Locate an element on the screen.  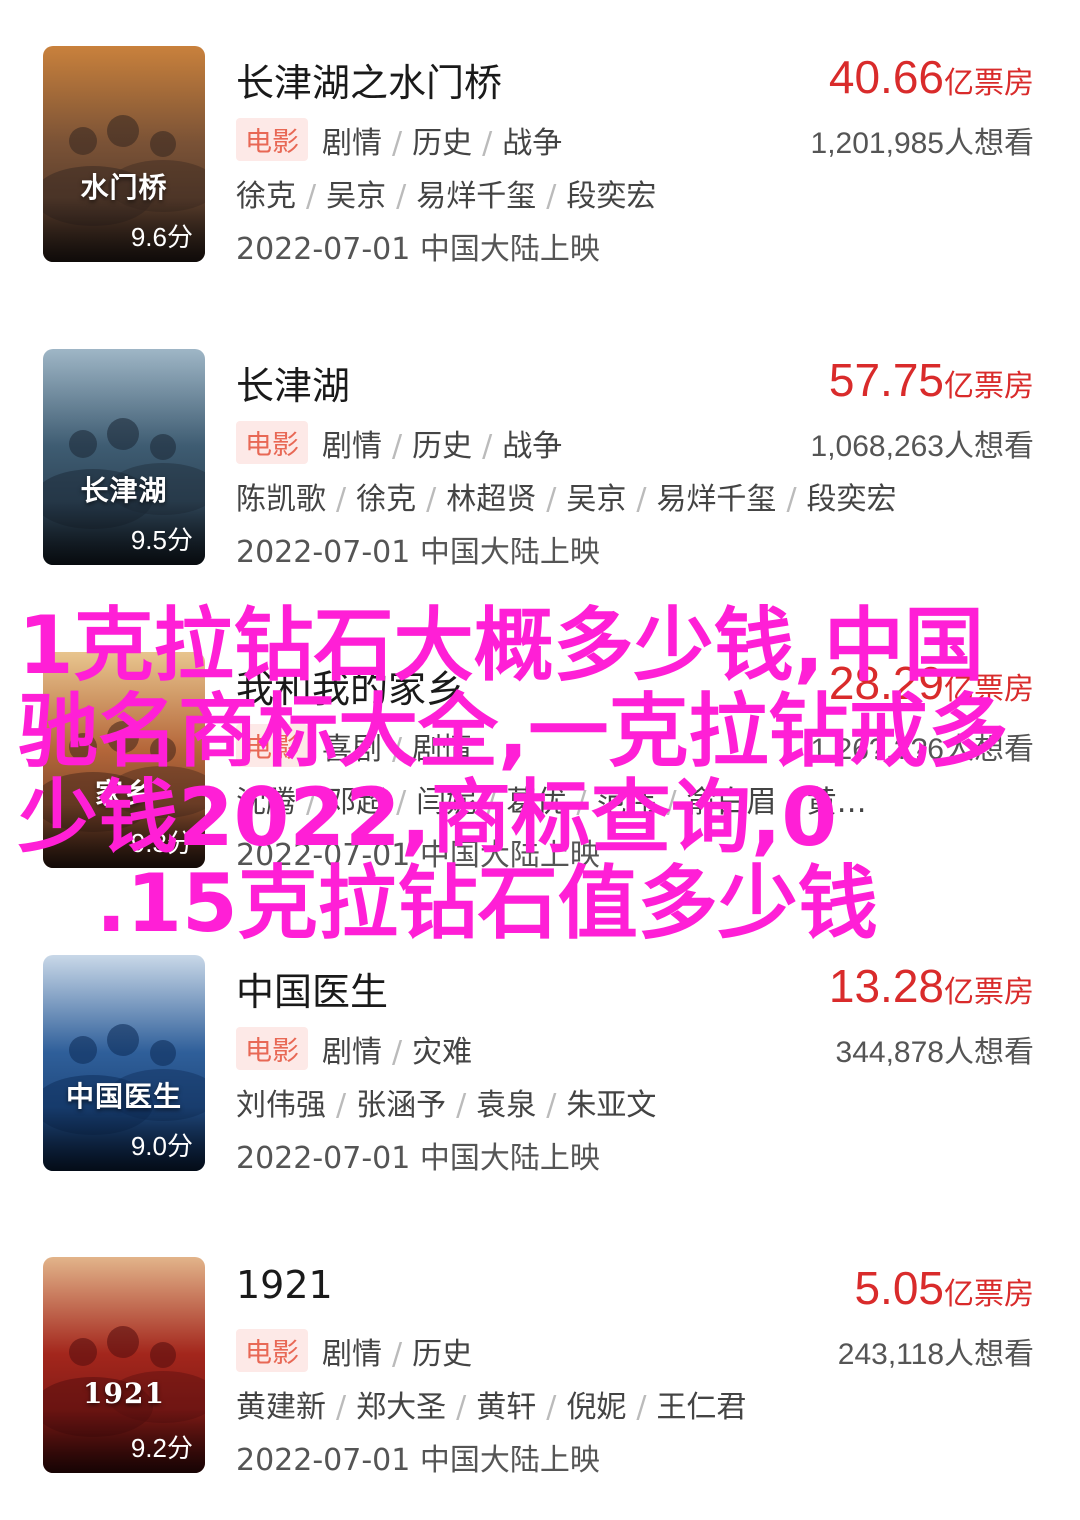
genre-row: 电影 剧情 / 灾难 is located at coordinates (354, 1049).